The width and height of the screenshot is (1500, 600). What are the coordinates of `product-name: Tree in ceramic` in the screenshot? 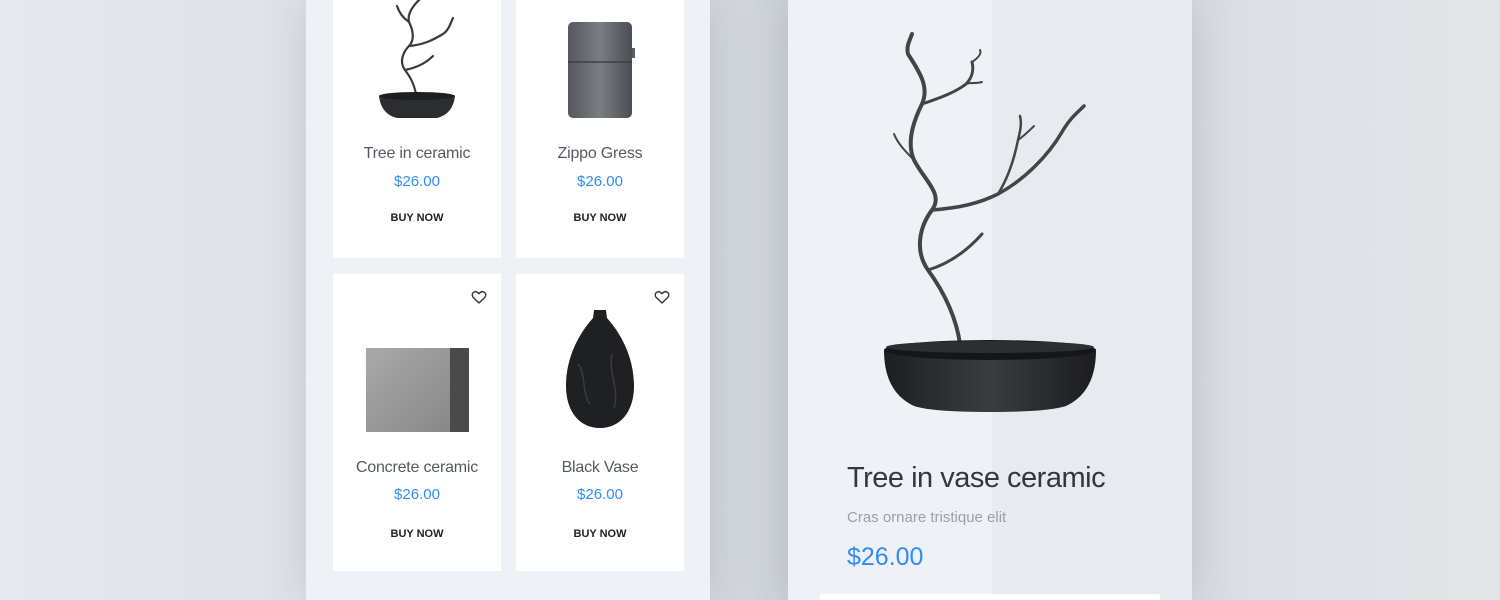 It's located at (417, 153).